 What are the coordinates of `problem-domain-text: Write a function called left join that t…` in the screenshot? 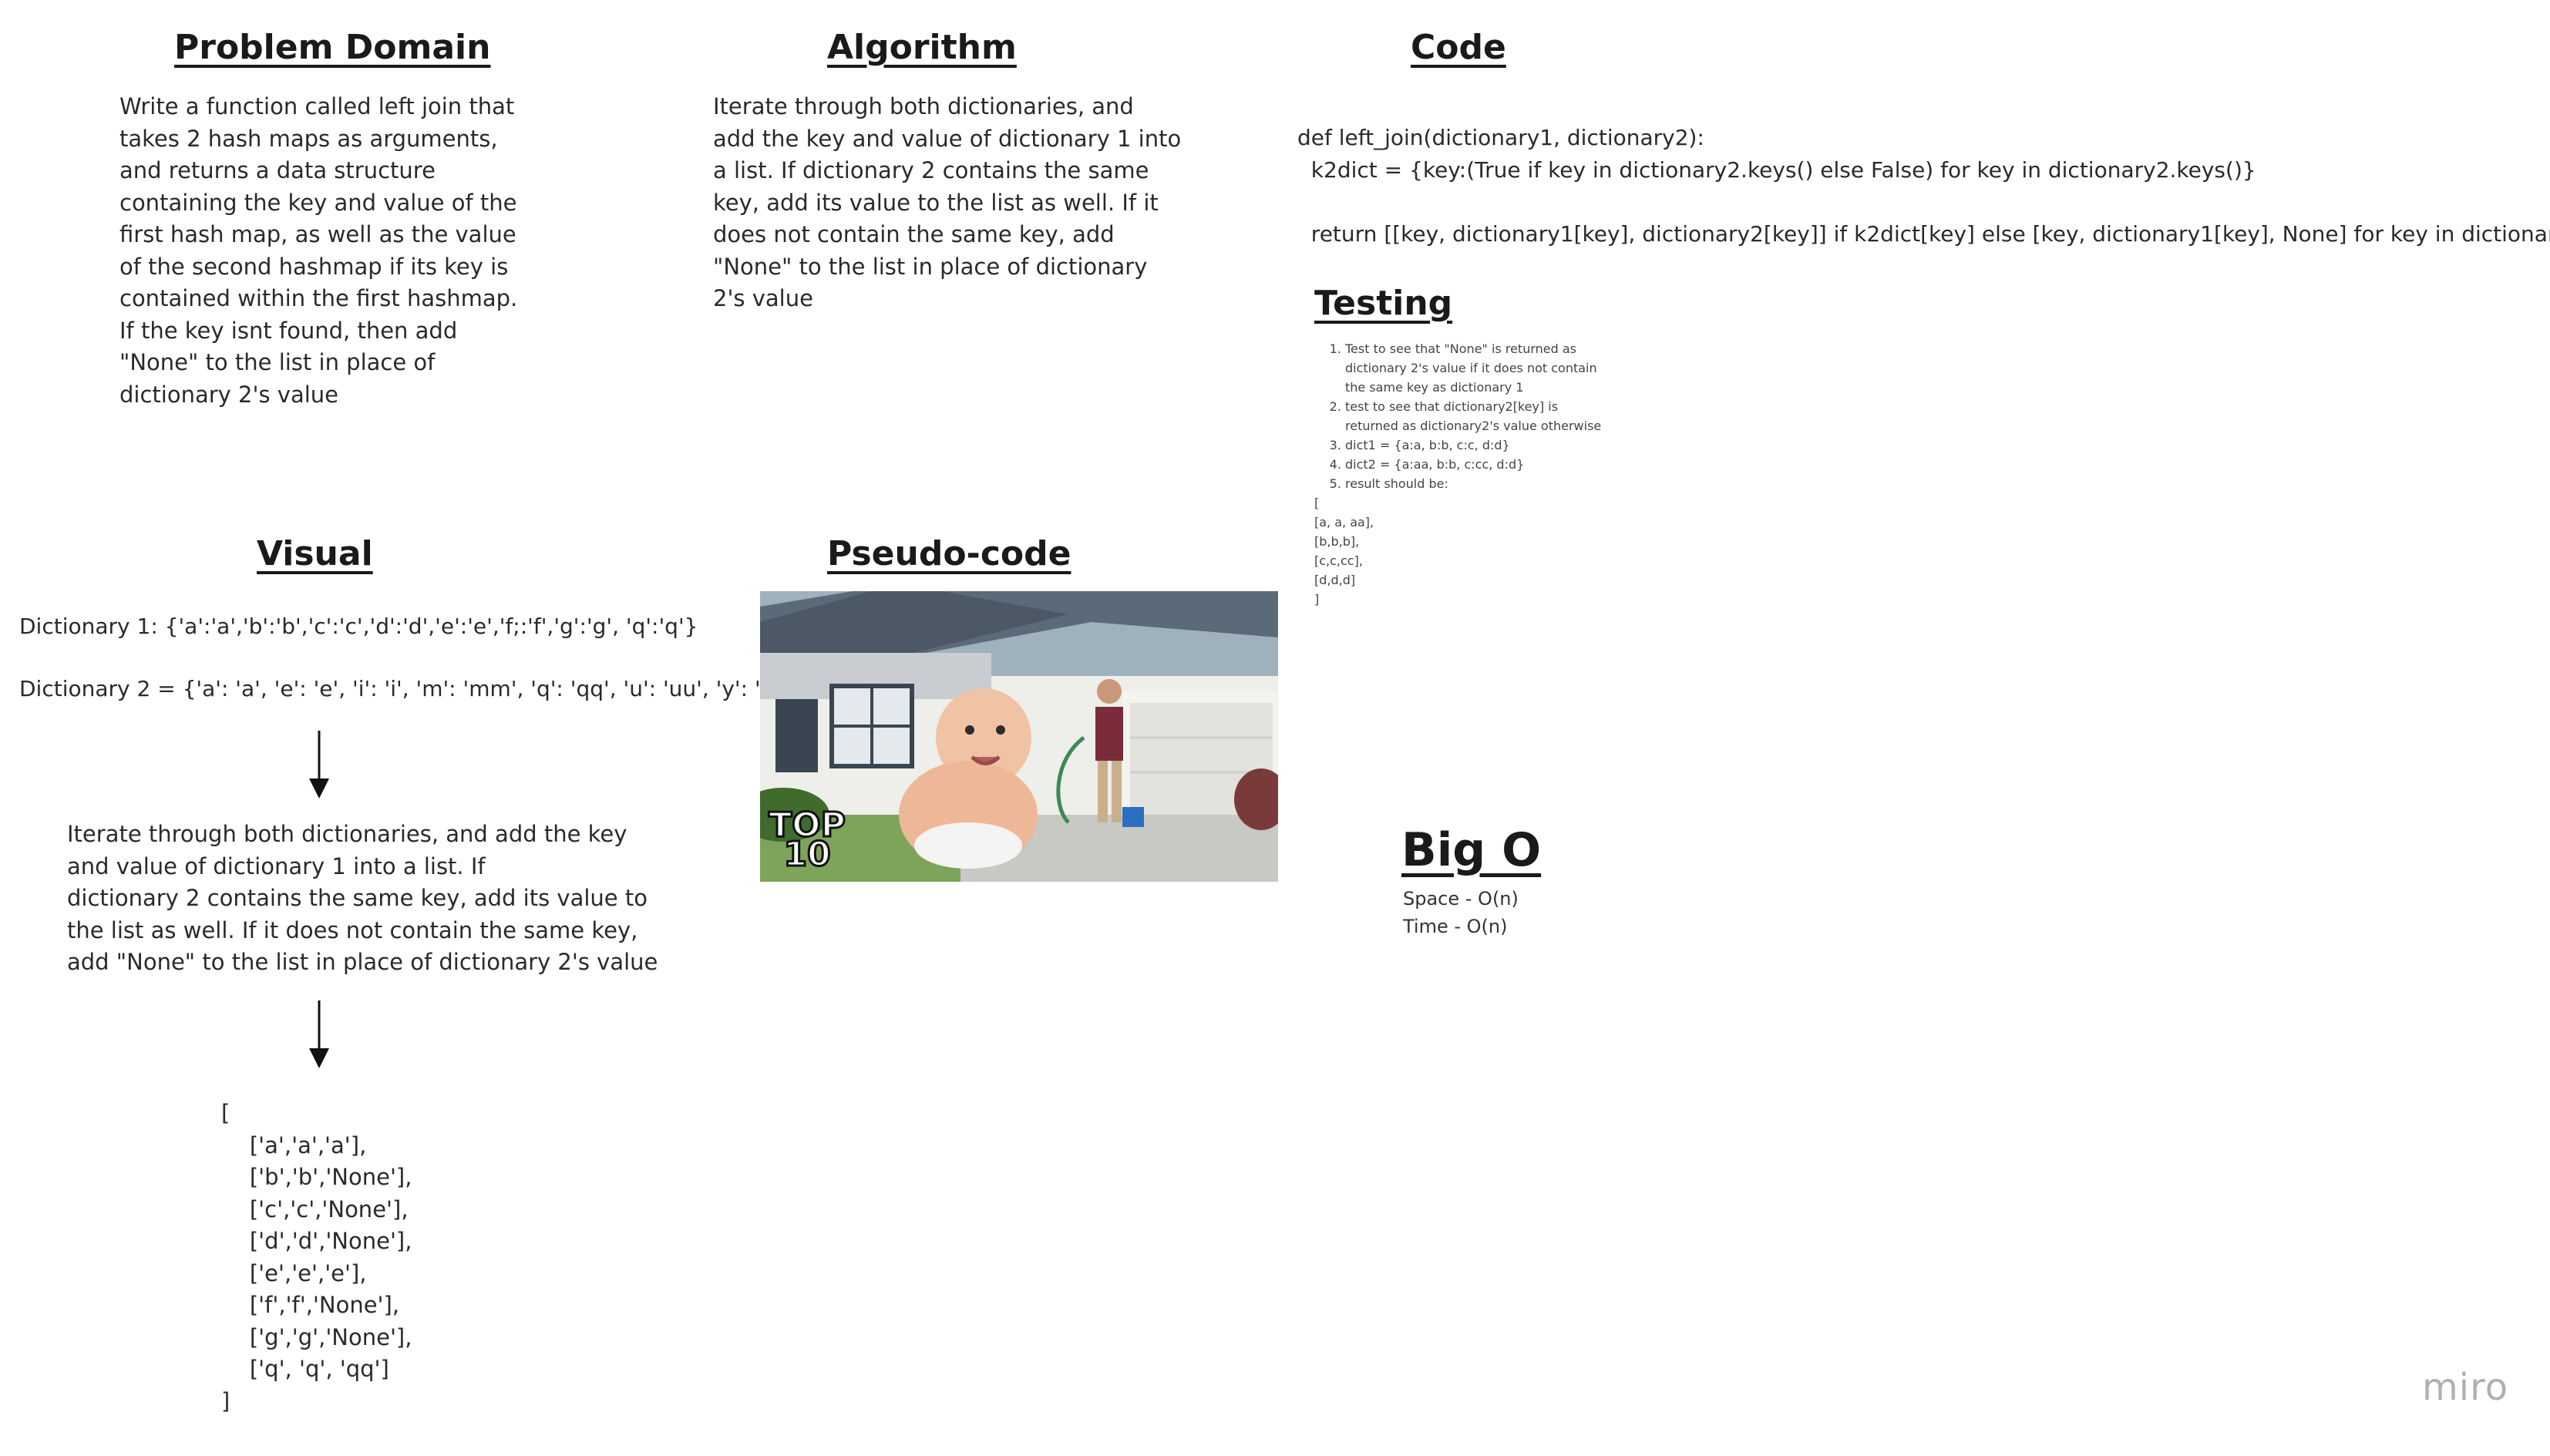 It's located at (335, 251).